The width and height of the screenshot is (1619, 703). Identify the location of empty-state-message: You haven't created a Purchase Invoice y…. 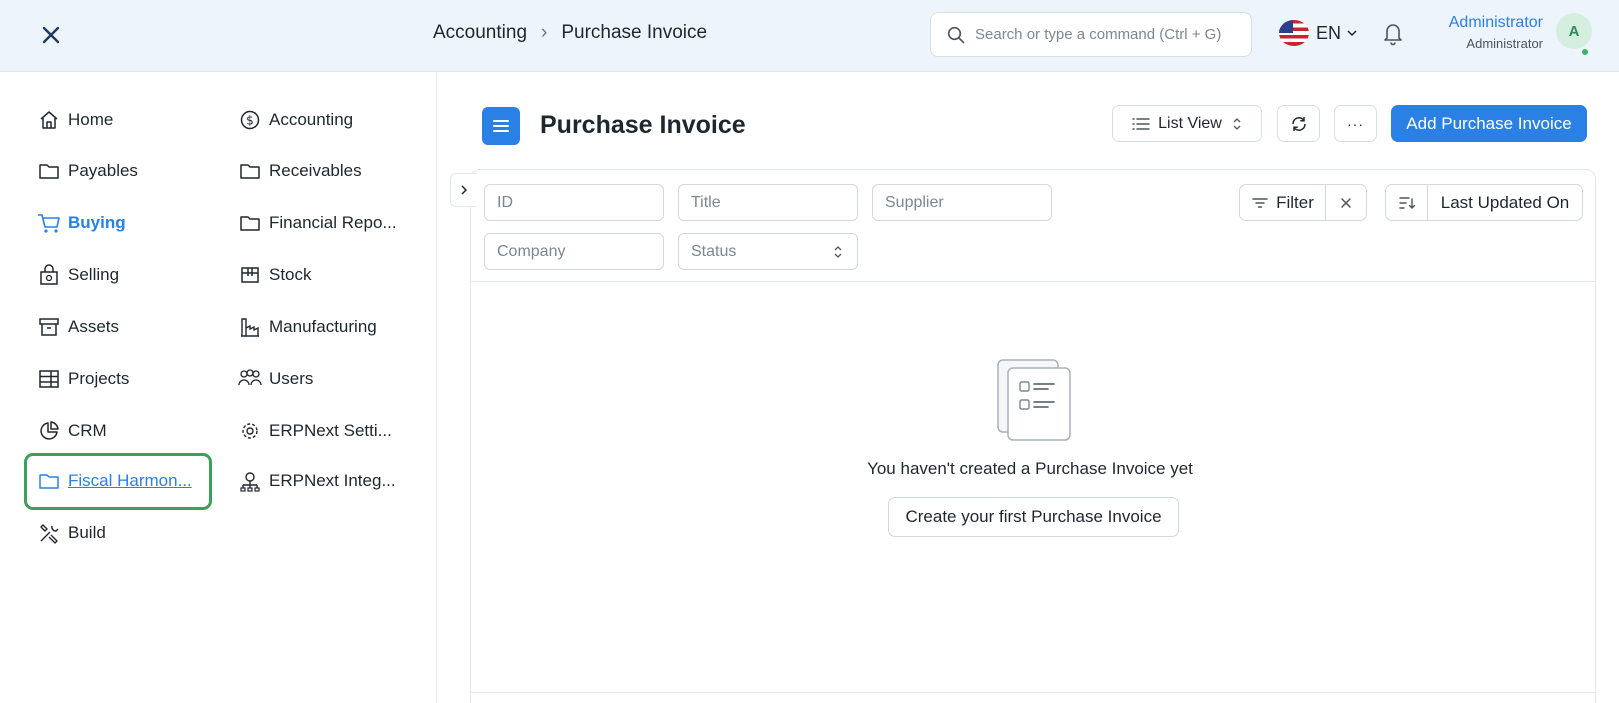
(1030, 468).